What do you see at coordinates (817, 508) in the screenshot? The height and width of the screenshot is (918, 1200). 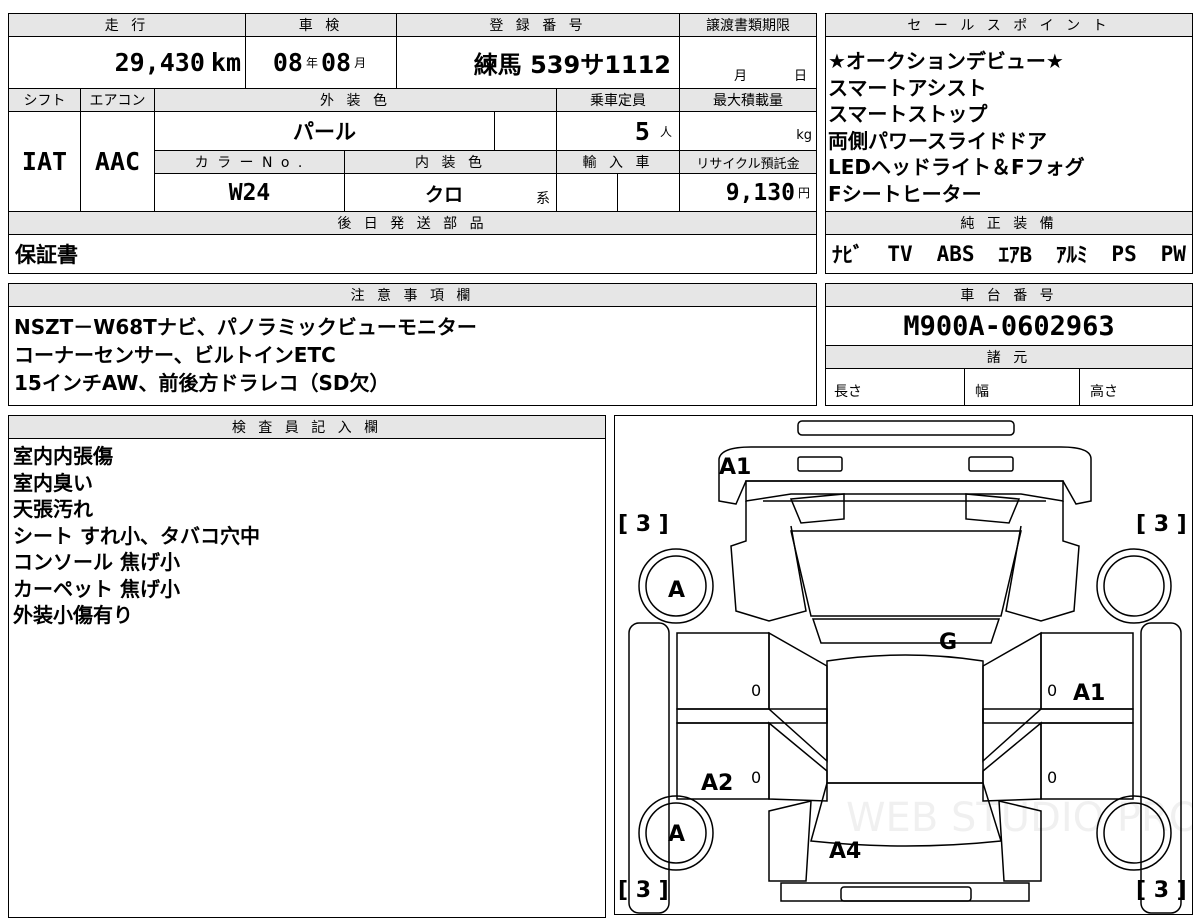 I see `left-headlamp` at bounding box center [817, 508].